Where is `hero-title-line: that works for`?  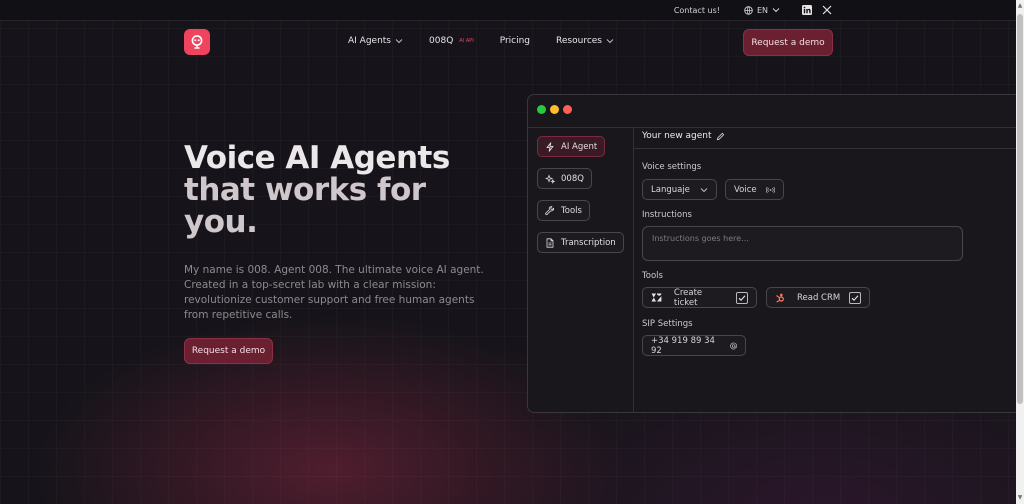 hero-title-line: that works for is located at coordinates (305, 190).